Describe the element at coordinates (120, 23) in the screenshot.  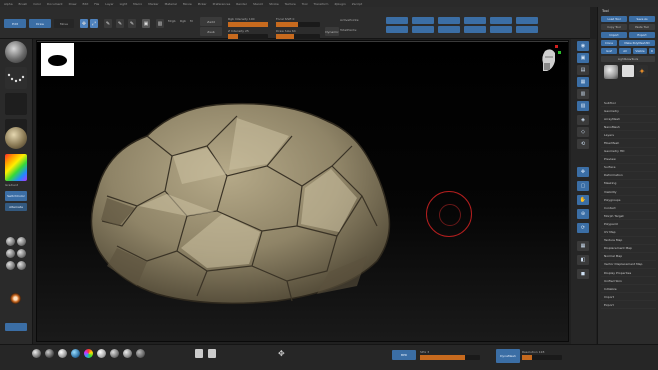
I see `pen-icon: ✎` at that location.